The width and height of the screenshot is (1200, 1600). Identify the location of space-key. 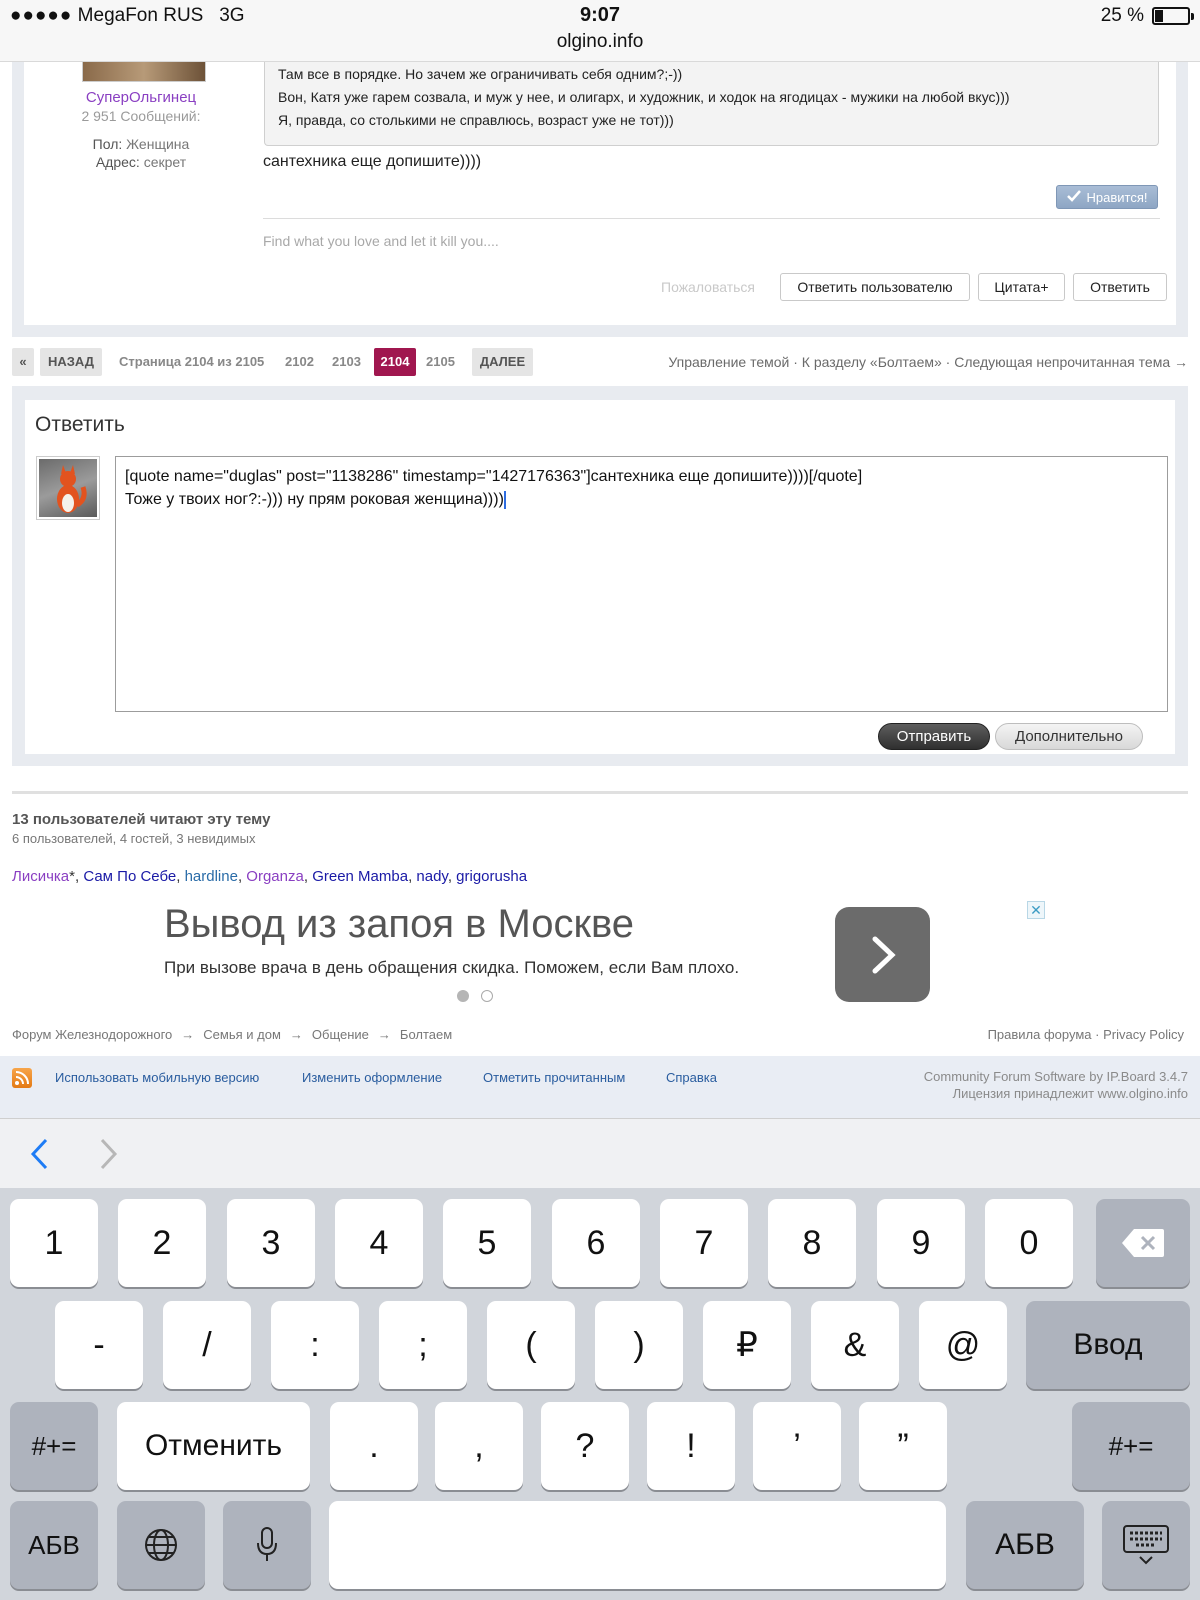
(637, 1545).